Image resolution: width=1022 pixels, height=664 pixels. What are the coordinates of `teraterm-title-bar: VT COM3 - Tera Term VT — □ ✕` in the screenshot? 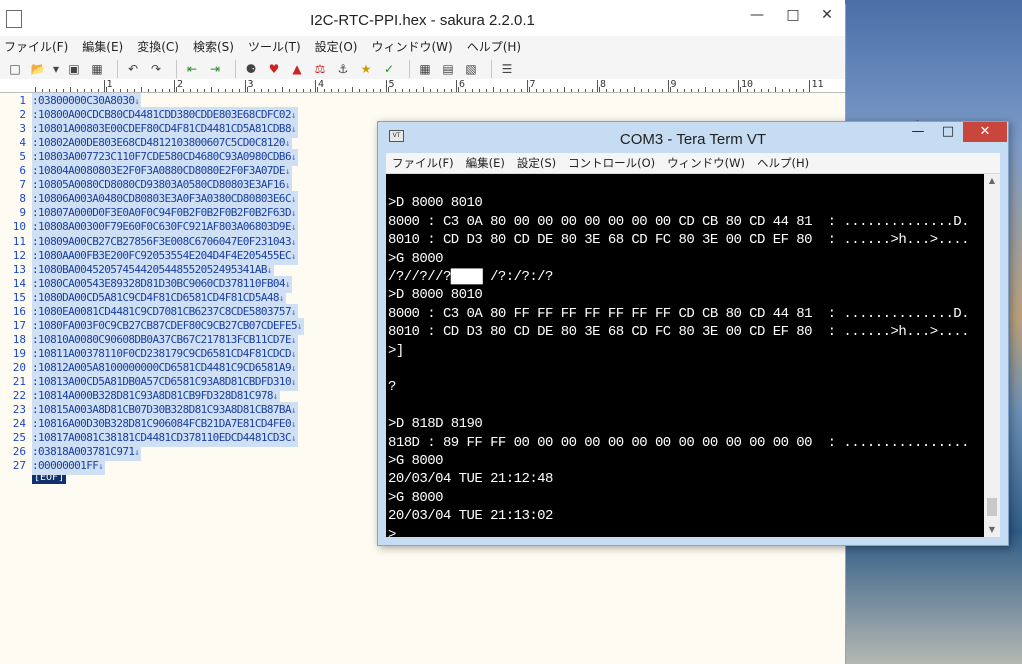 It's located at (693, 139).